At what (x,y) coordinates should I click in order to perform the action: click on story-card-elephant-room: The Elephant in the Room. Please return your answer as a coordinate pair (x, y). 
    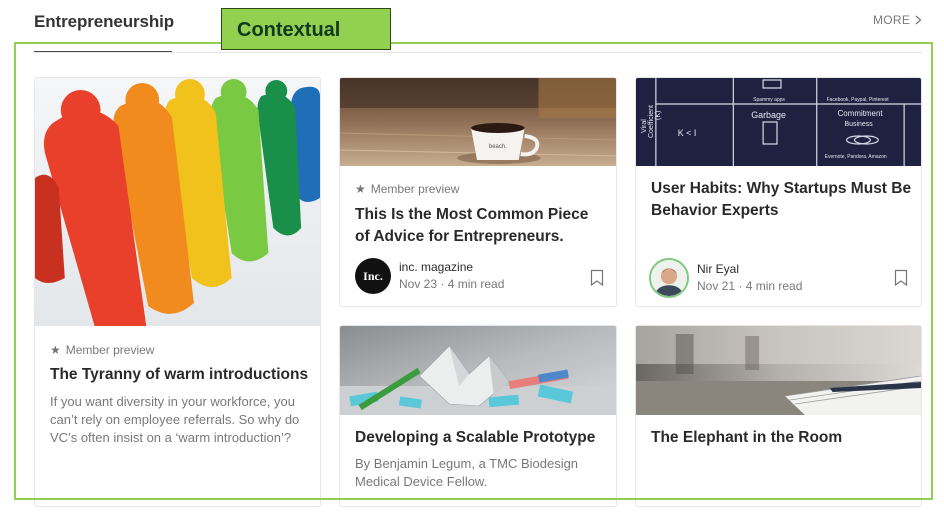
    Looking at the image, I should click on (778, 416).